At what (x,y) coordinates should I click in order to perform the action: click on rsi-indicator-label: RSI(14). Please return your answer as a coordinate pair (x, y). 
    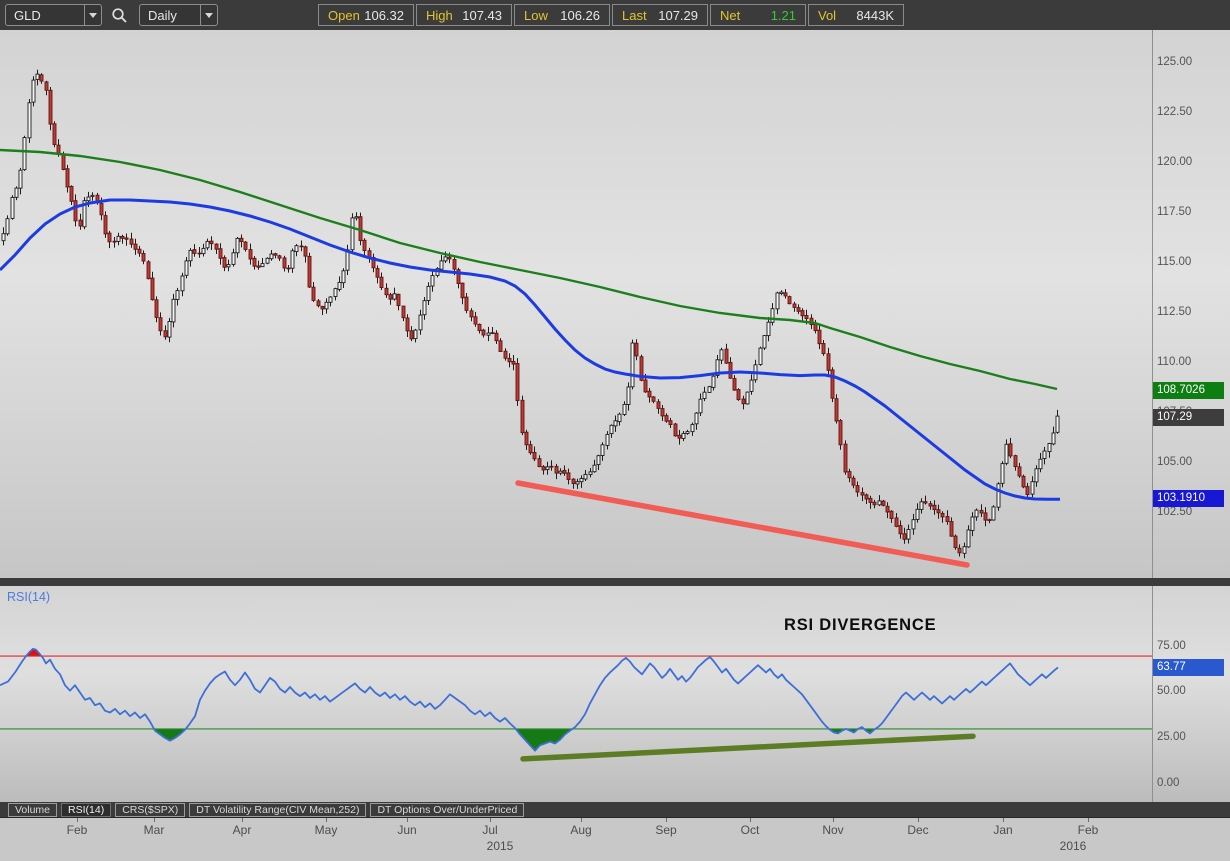
    Looking at the image, I should click on (28, 597).